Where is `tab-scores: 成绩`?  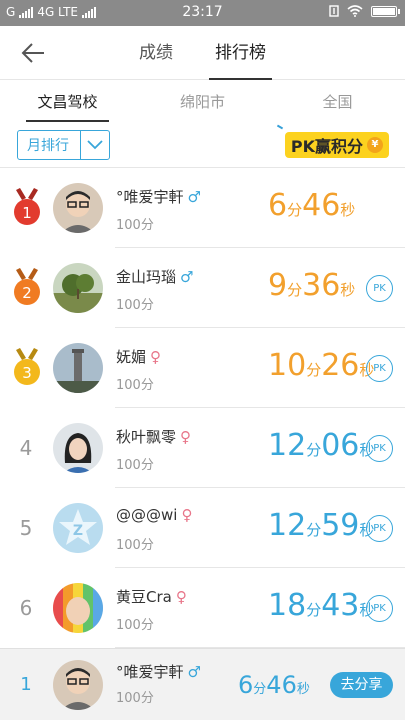 tab-scores: 成绩 is located at coordinates (156, 53).